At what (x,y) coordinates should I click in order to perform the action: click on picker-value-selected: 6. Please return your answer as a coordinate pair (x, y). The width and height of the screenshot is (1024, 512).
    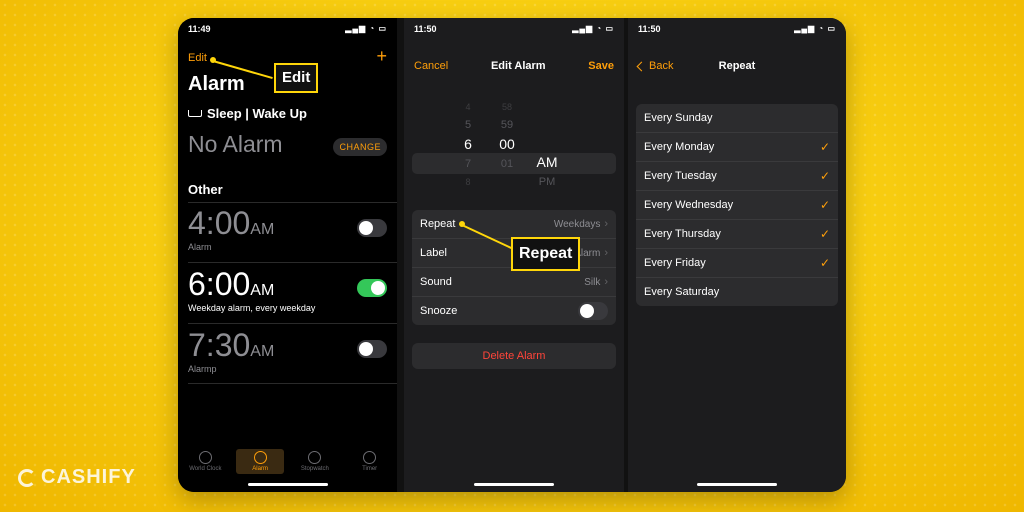
    Looking at the image, I should click on (468, 144).